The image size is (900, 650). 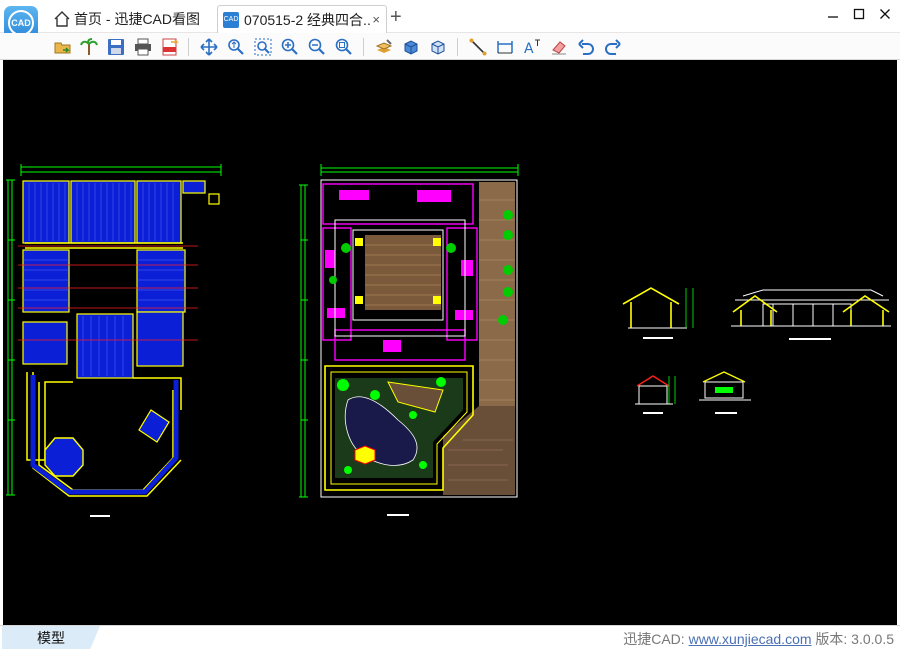 What do you see at coordinates (885, 14) in the screenshot?
I see `close-icon` at bounding box center [885, 14].